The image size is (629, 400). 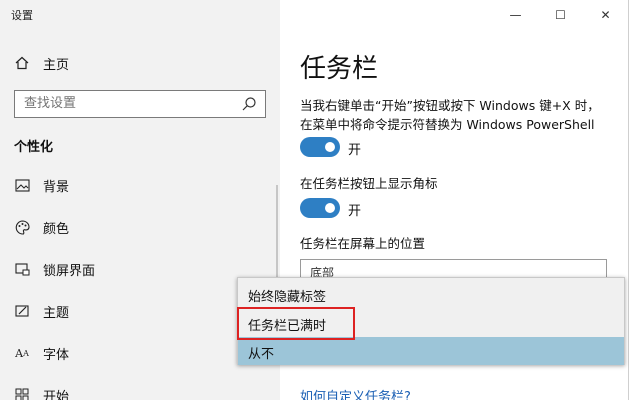 I want to click on setting-position-label: 任务栏在屏幕上的位置, so click(x=363, y=243).